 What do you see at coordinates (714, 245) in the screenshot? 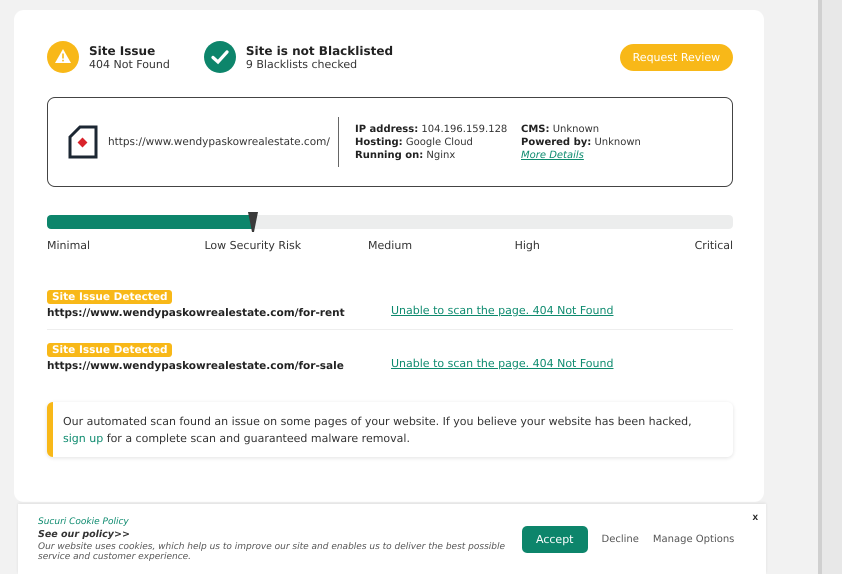
I see `risk-label: Critical` at bounding box center [714, 245].